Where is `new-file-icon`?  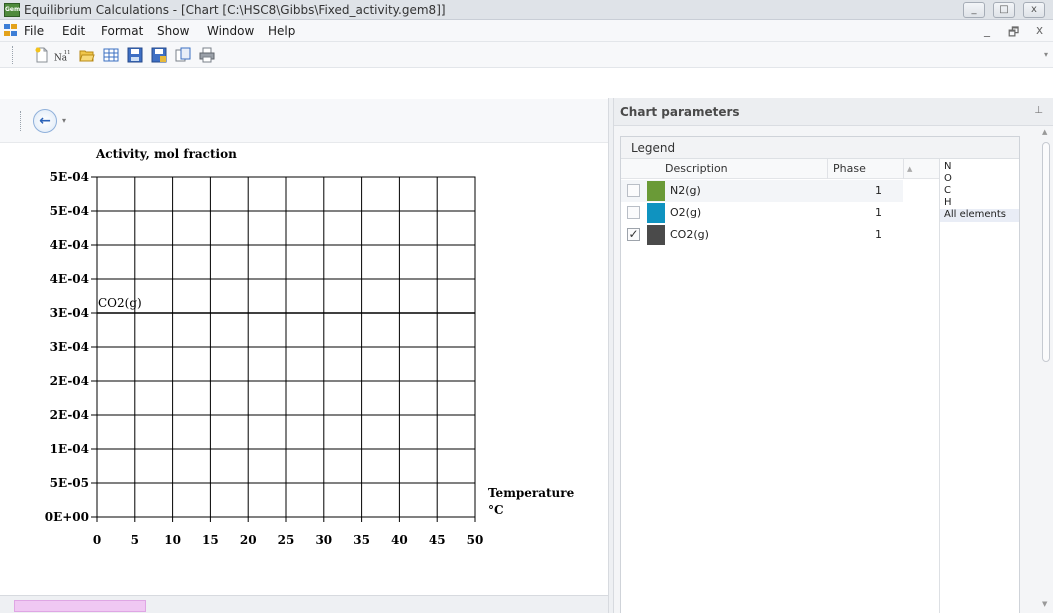
new-file-icon is located at coordinates (42, 55).